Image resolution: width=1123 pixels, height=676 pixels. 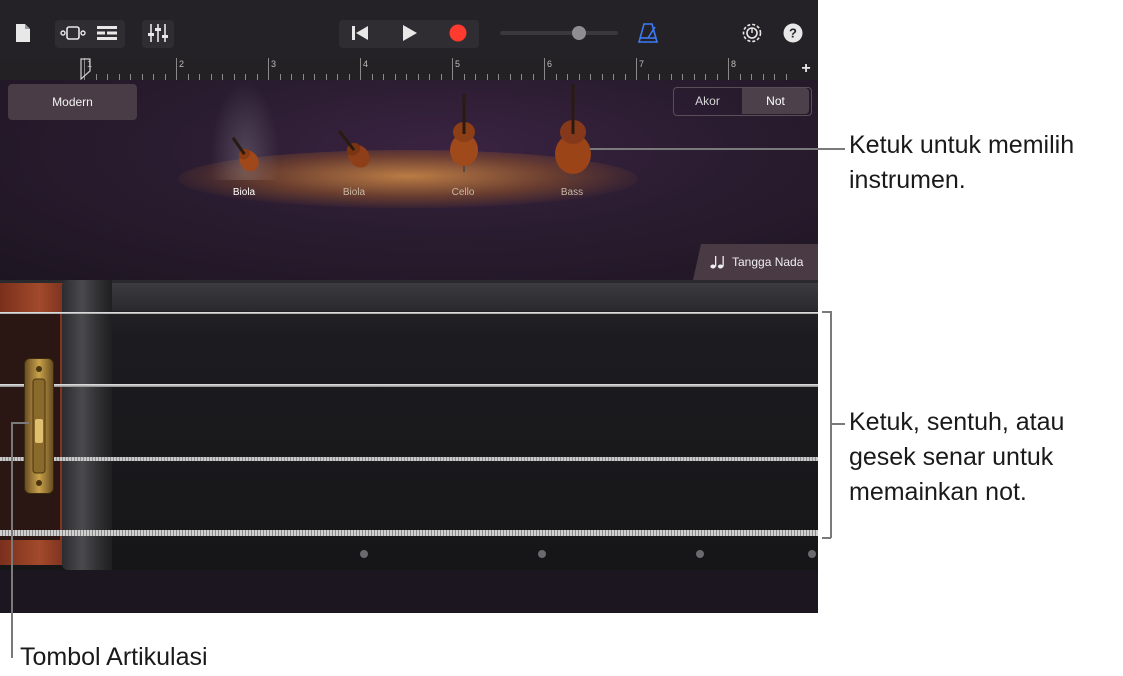 What do you see at coordinates (648, 33) in the screenshot?
I see `metronome-icon` at bounding box center [648, 33].